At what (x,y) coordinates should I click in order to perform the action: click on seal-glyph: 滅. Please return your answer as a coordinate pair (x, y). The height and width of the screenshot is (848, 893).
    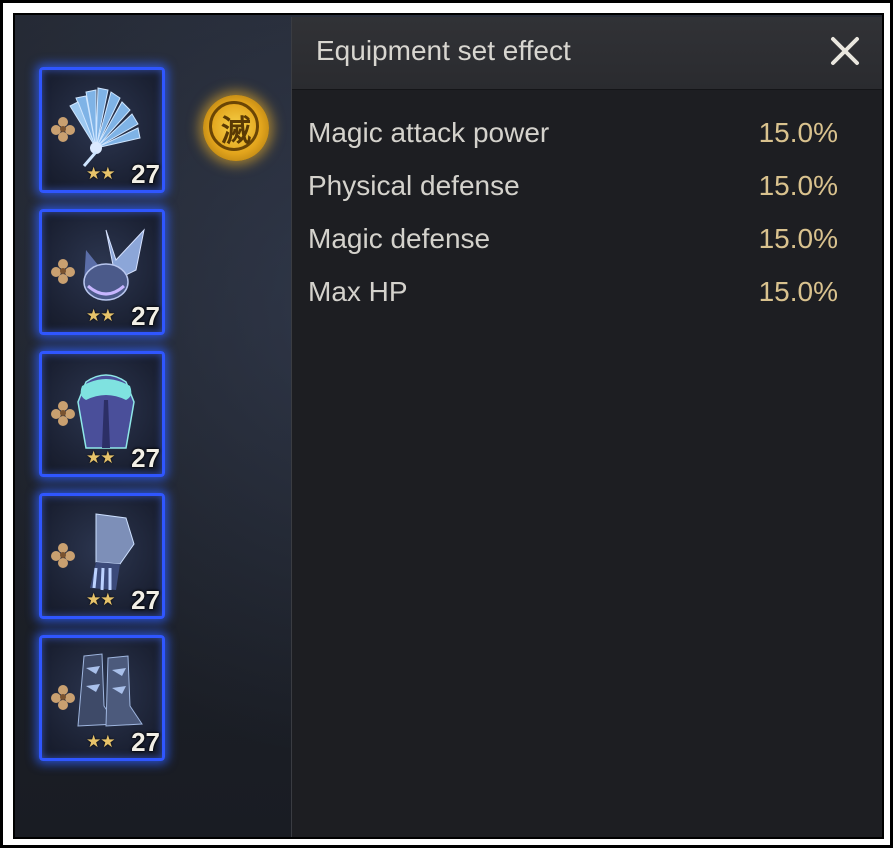
    Looking at the image, I should click on (236, 131).